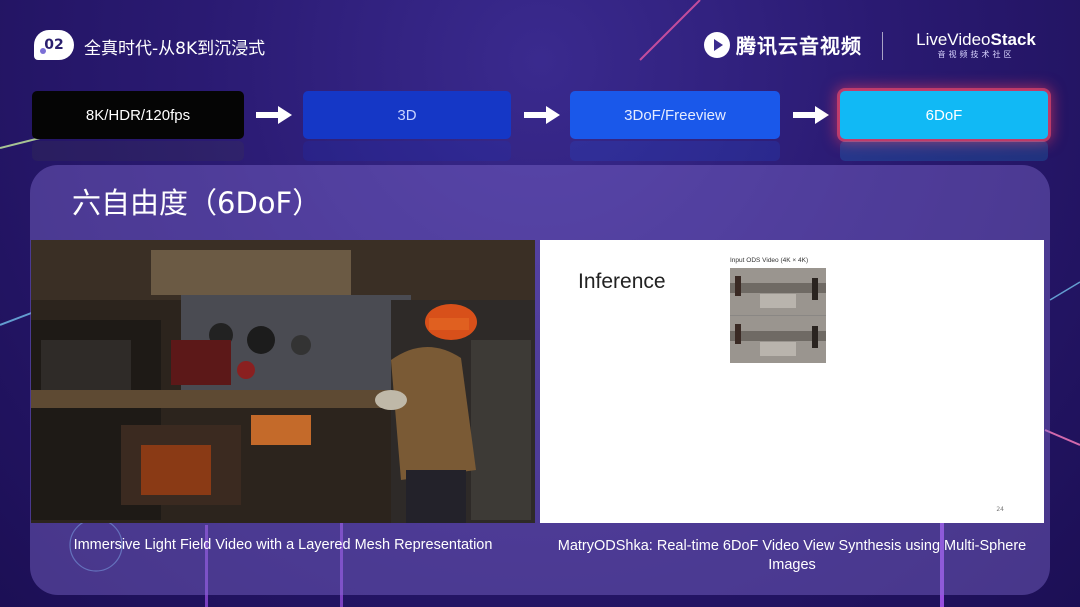 The width and height of the screenshot is (1080, 607). What do you see at coordinates (882, 46) in the screenshot?
I see `brand-divider` at bounding box center [882, 46].